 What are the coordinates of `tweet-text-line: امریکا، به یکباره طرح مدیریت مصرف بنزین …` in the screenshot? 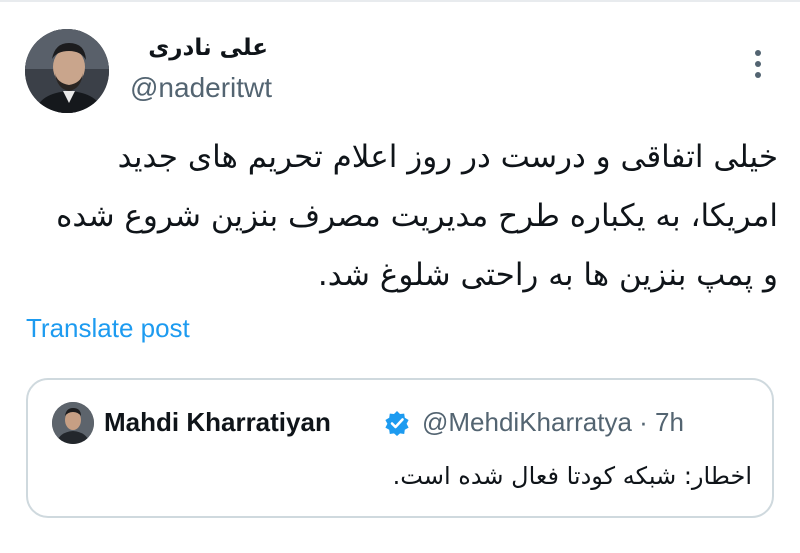 It's located at (417, 216).